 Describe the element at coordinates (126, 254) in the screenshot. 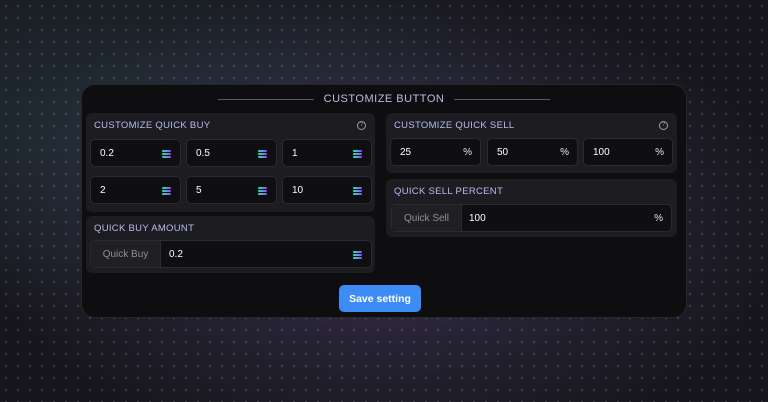

I see `quick-buy-prefix: Quick Buy` at that location.